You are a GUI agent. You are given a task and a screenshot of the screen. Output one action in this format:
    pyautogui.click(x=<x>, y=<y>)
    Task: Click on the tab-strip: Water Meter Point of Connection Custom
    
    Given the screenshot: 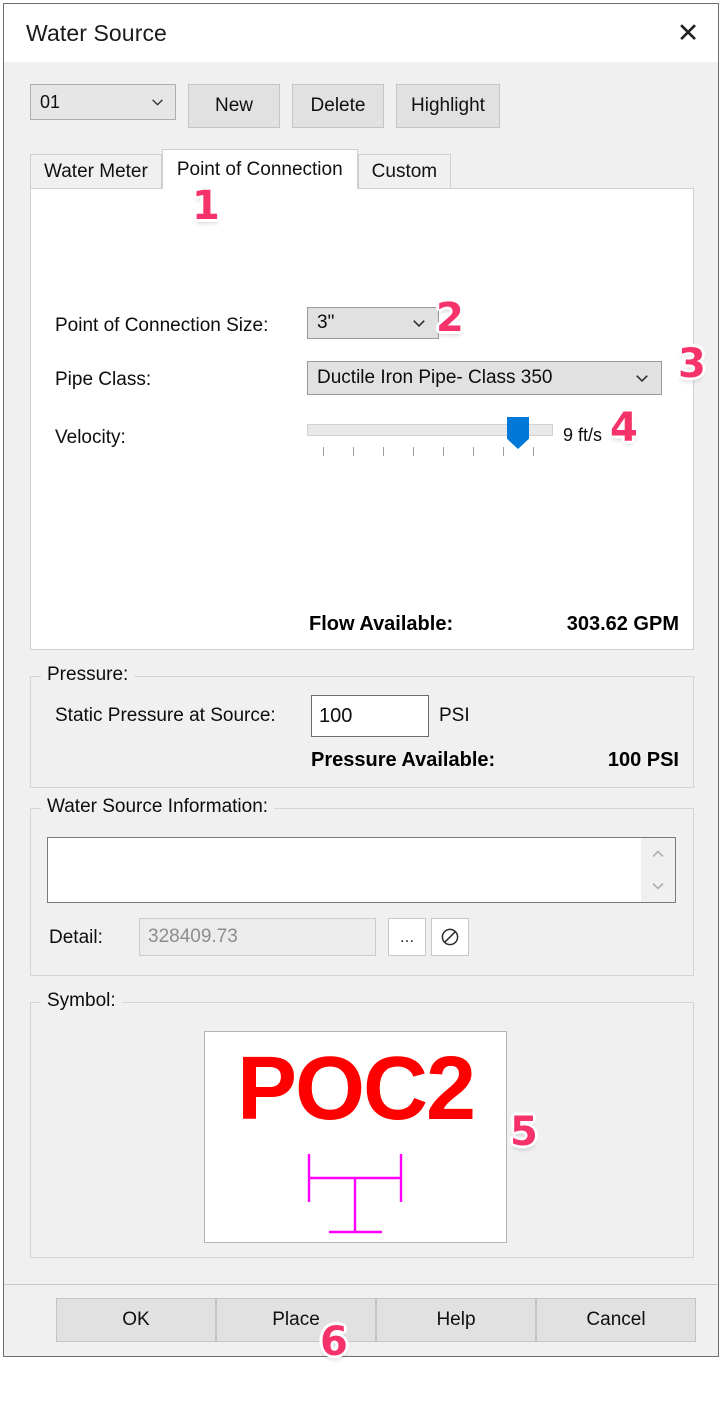 What is the action you would take?
    pyautogui.click(x=241, y=169)
    